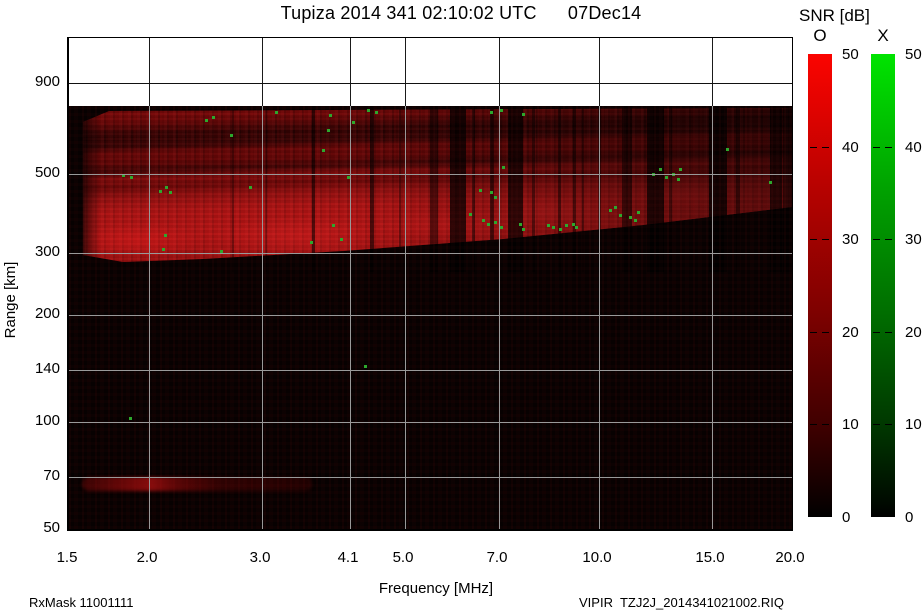  Describe the element at coordinates (681, 602) in the screenshot. I see `file-name-label: VIPIR TZJ2J_2014341021002.RIQ` at that location.